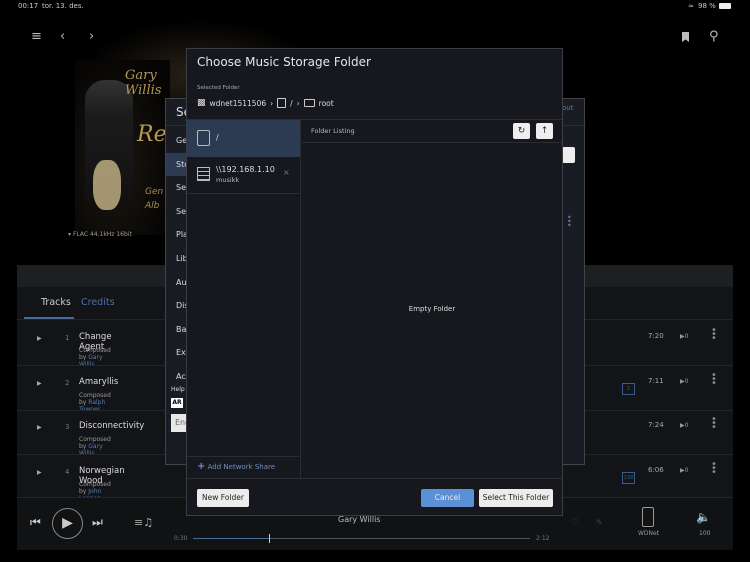 This screenshot has width=750, height=562. What do you see at coordinates (270, 538) in the screenshot?
I see `progress-thumb` at bounding box center [270, 538].